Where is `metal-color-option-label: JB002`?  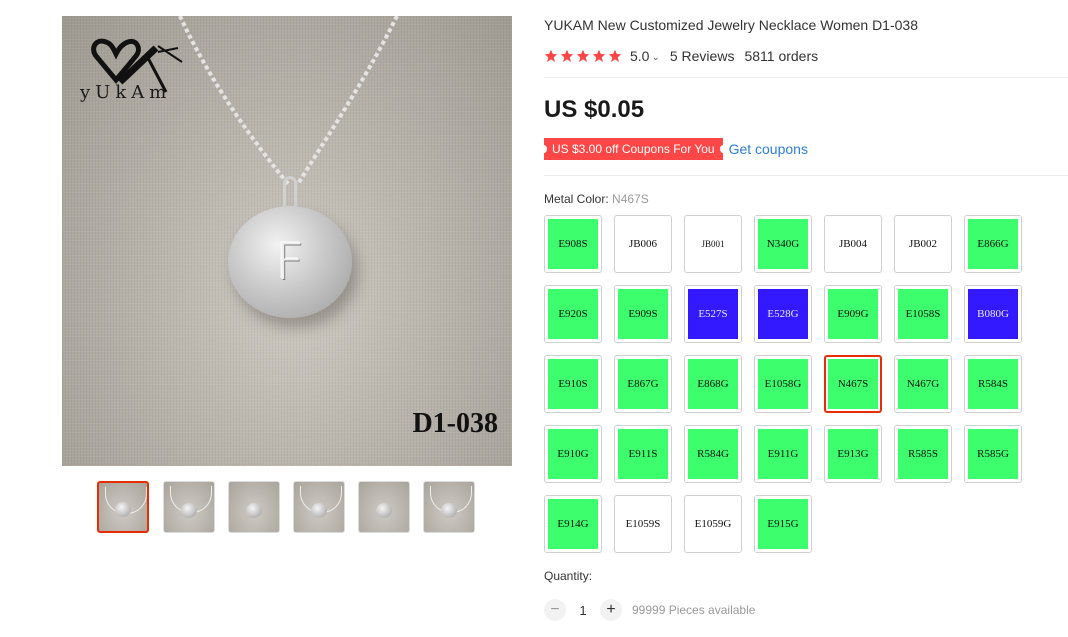
metal-color-option-label: JB002 is located at coordinates (923, 244).